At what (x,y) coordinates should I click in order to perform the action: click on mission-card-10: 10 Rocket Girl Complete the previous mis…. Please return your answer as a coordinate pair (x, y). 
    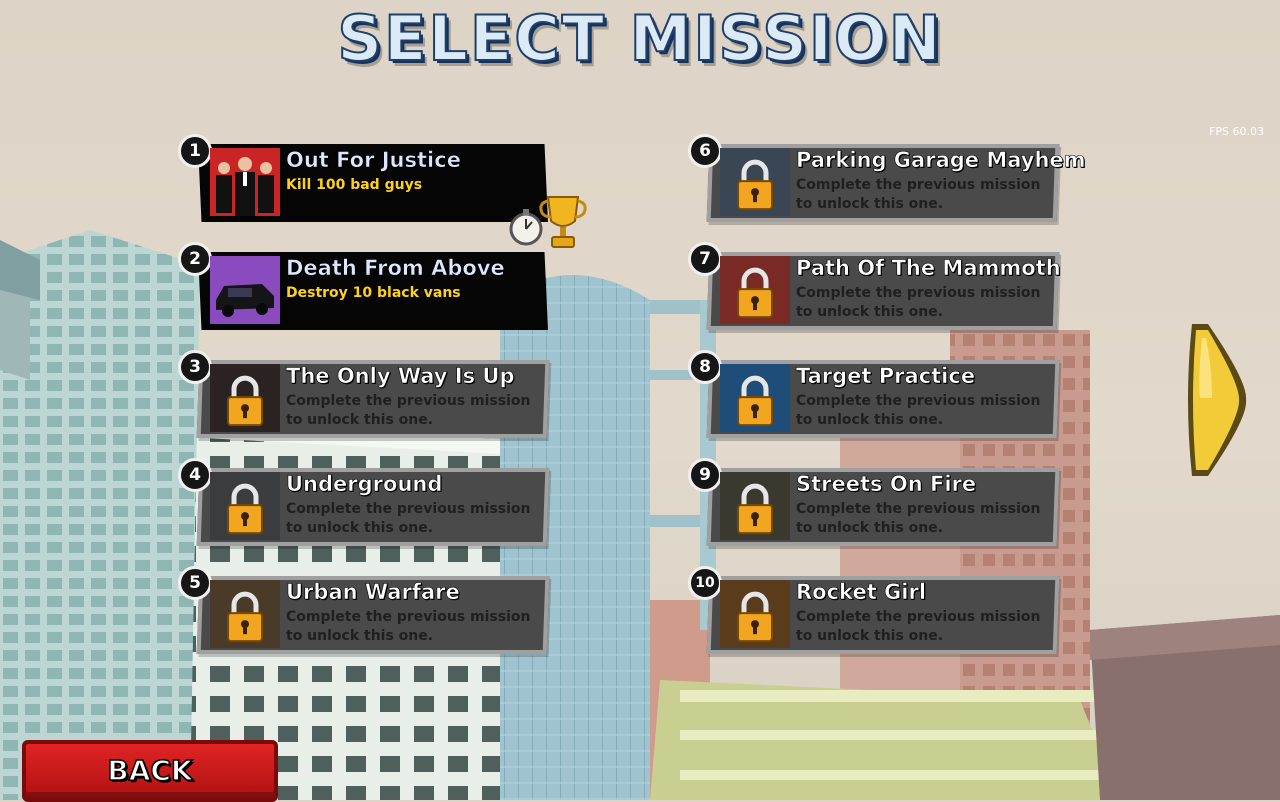
    Looking at the image, I should click on (883, 611).